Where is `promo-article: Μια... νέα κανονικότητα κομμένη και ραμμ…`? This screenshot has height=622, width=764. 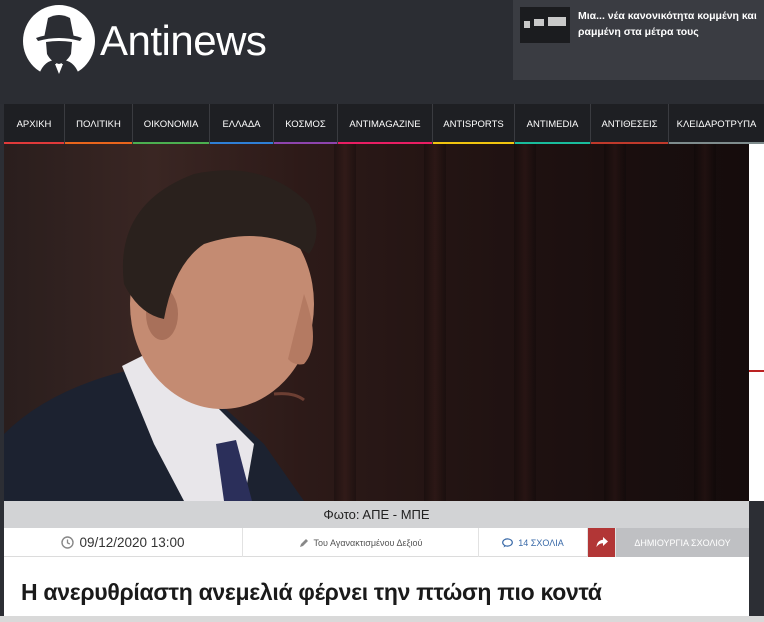 promo-article: Μια... νέα κανονικότητα κομμένη και ραμμ… is located at coordinates (638, 40).